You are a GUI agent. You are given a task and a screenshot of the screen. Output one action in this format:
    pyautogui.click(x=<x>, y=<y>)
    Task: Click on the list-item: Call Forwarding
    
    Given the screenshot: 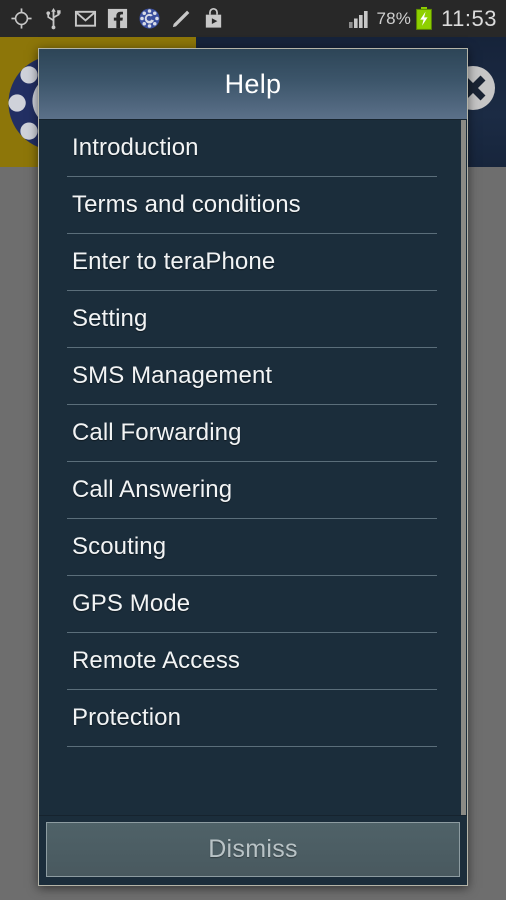 What is the action you would take?
    pyautogui.click(x=253, y=433)
    